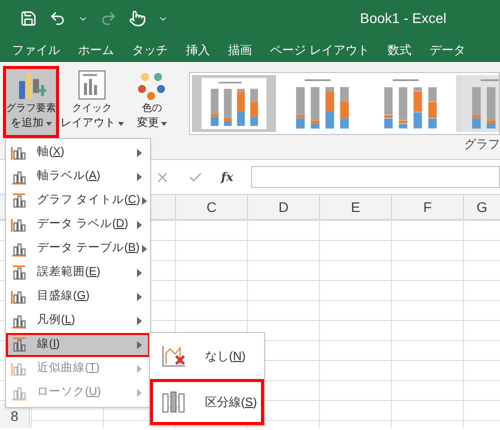 The image size is (500, 430). I want to click on column-header: E, so click(355, 207).